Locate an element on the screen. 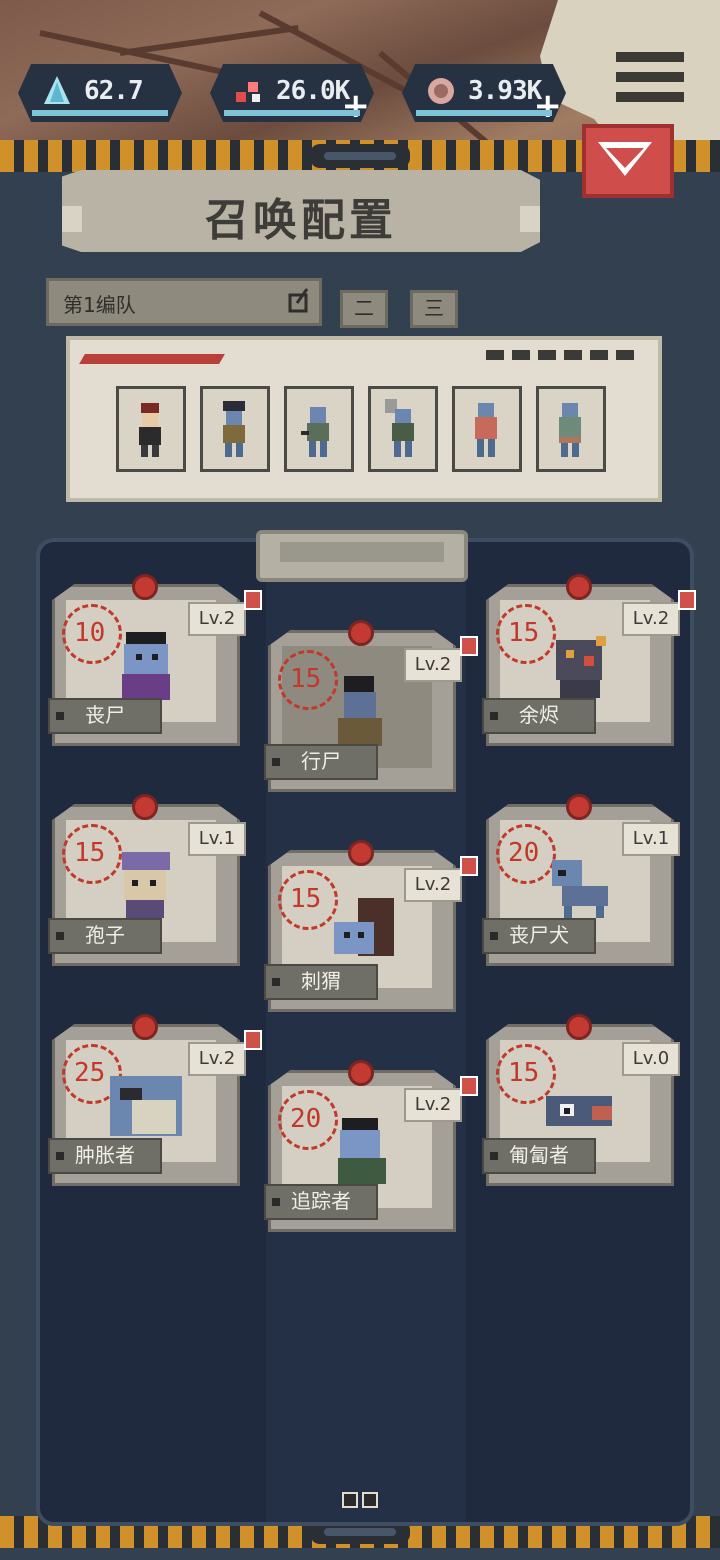 Image resolution: width=720 pixels, height=1560 pixels. title-plate: 召唤配置 is located at coordinates (301, 211).